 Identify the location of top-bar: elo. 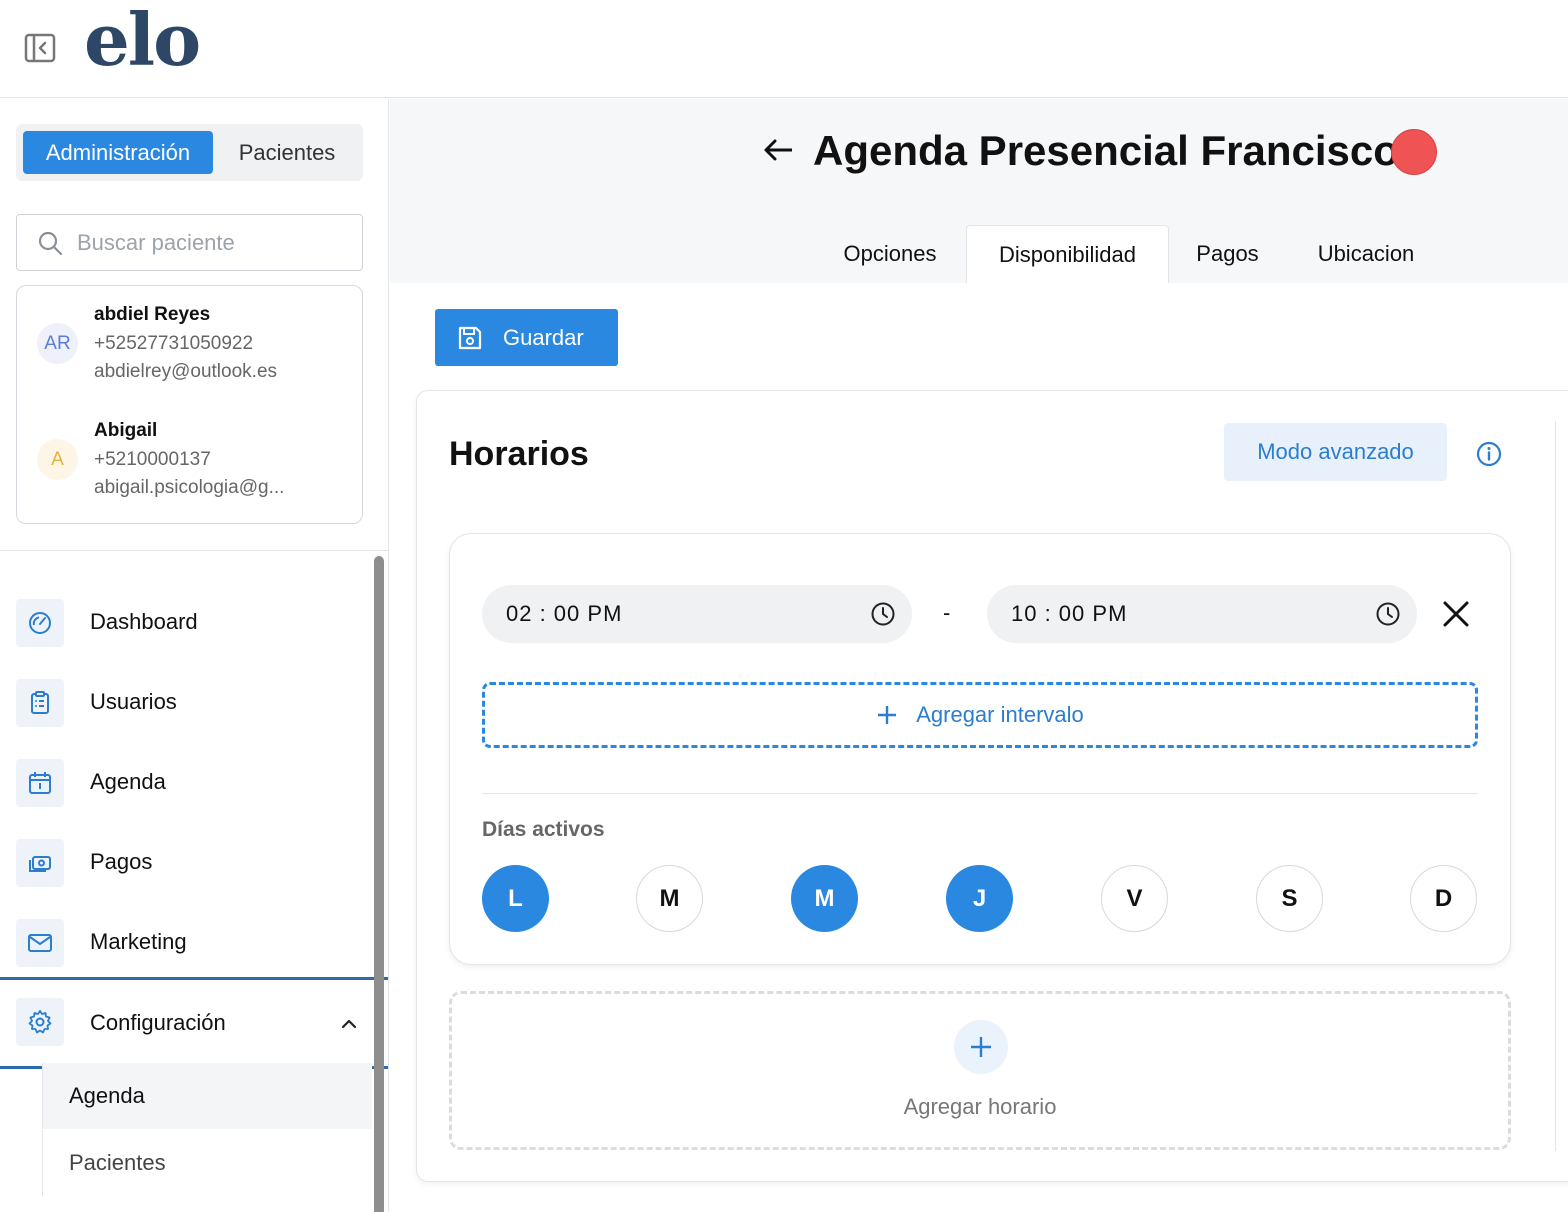
(784, 49).